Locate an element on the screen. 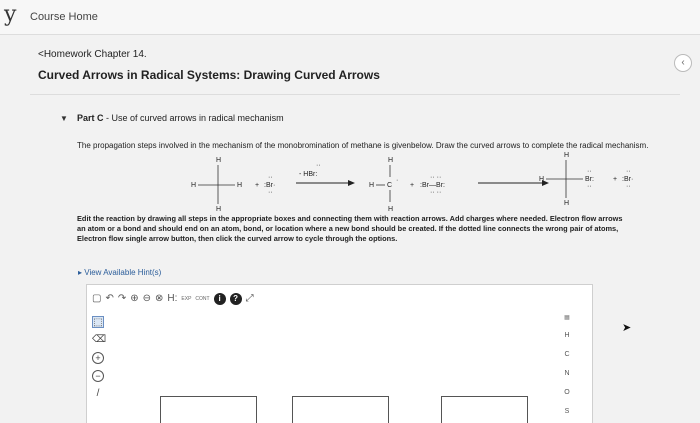 The height and width of the screenshot is (423, 700). contract-button: CONT is located at coordinates (202, 299).